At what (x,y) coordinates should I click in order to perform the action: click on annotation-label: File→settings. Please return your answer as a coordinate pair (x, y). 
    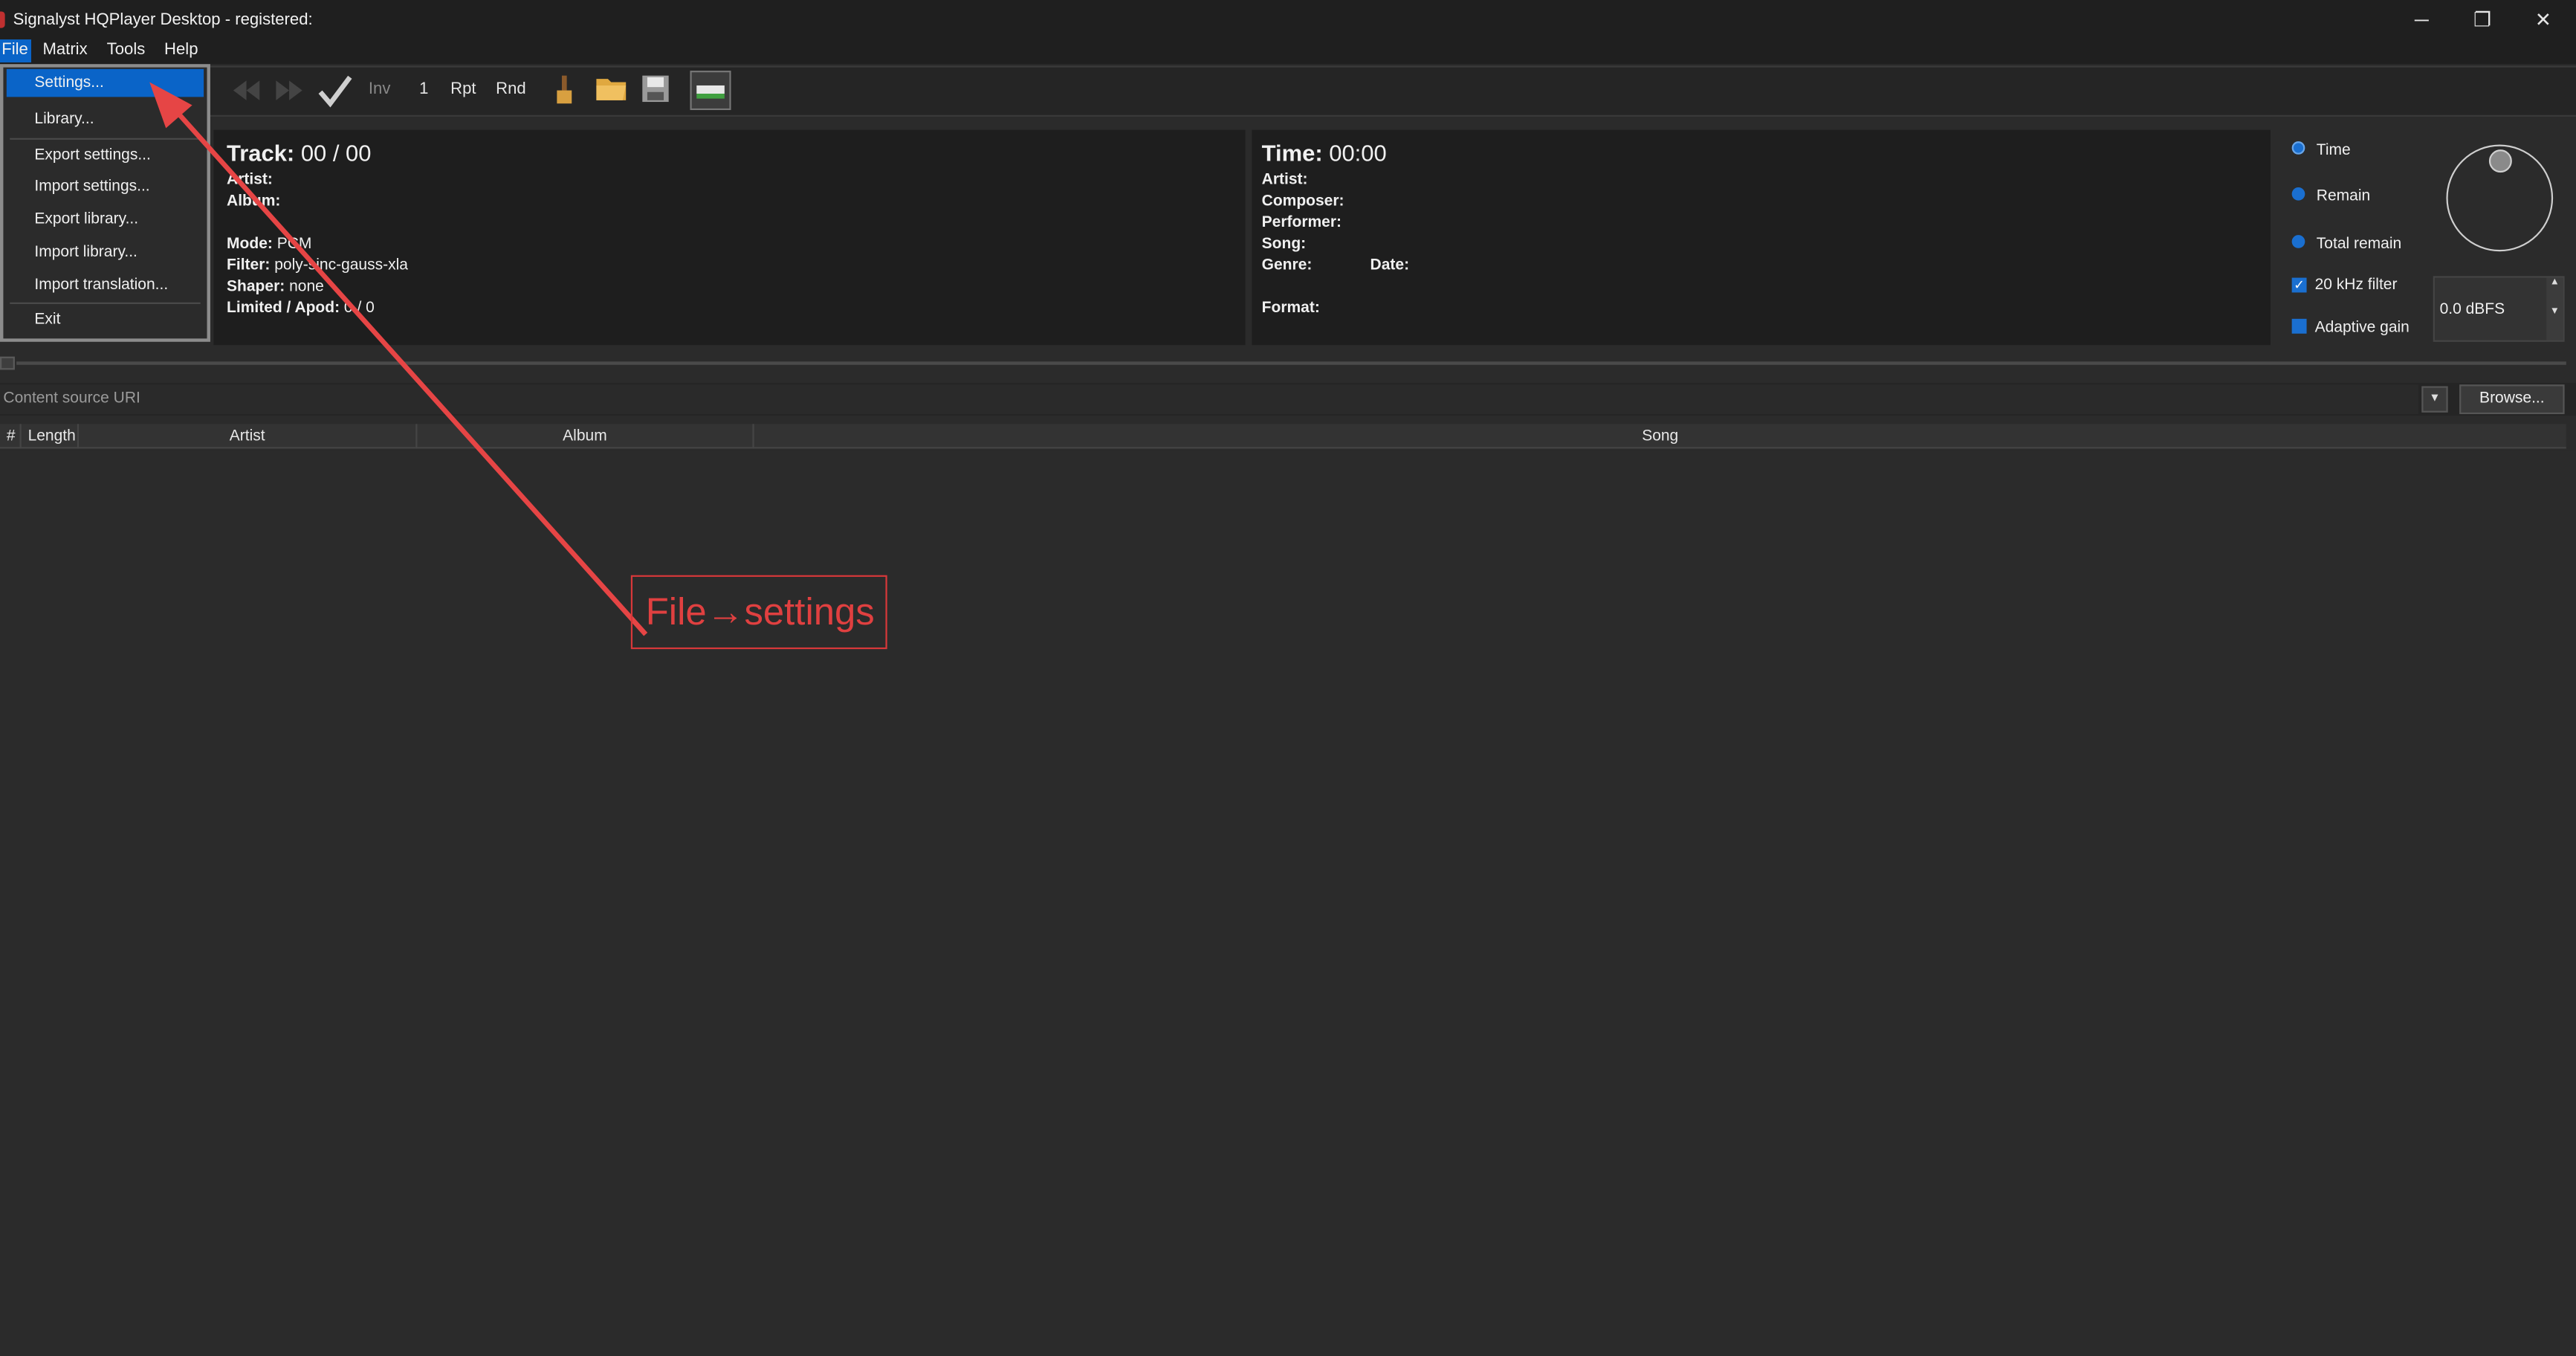
    Looking at the image, I should click on (758, 613).